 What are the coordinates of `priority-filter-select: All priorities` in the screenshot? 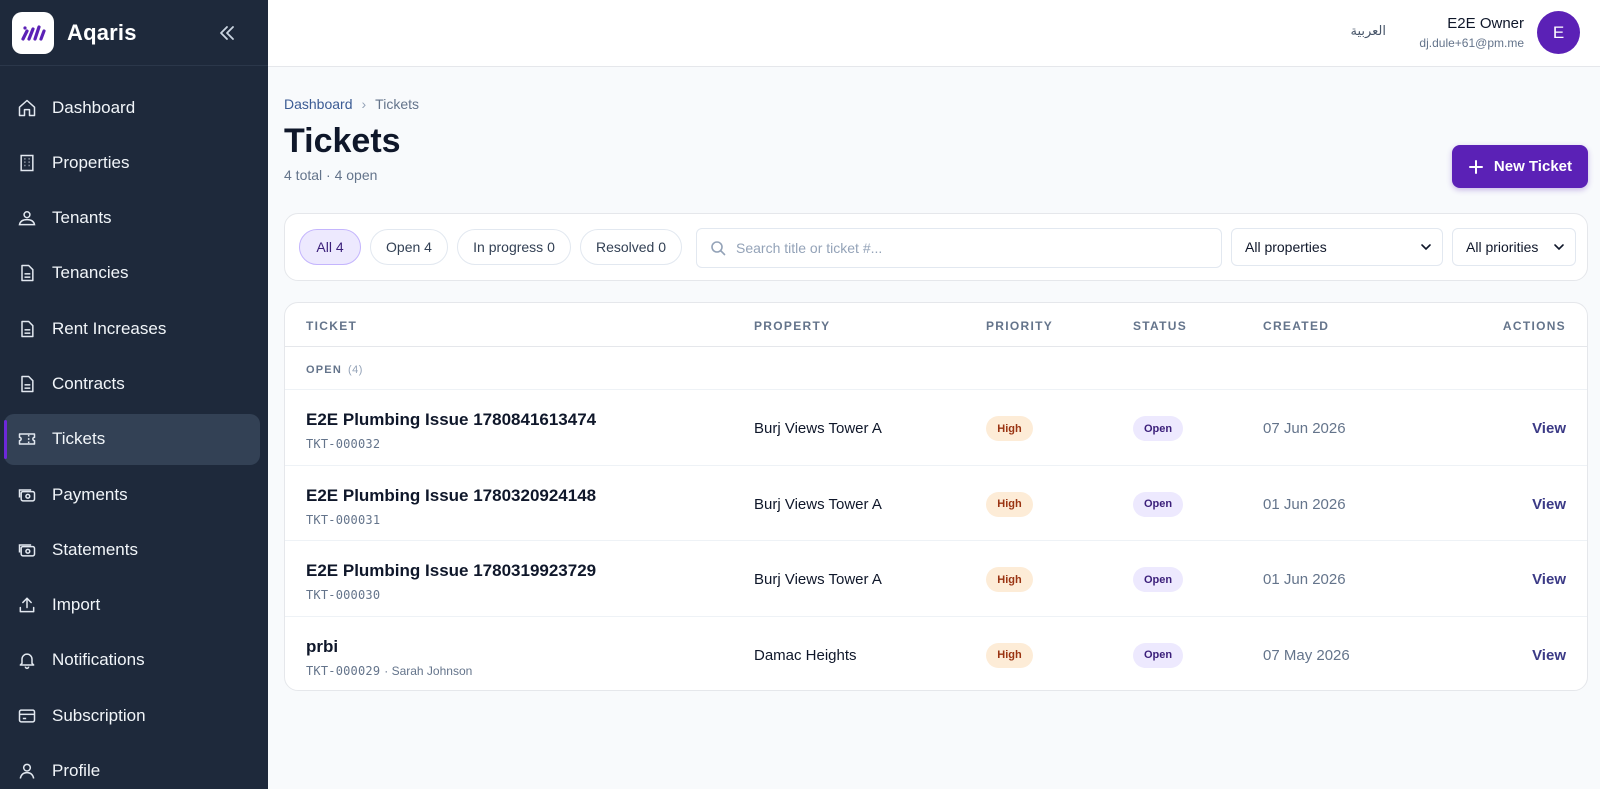 It's located at (1514, 247).